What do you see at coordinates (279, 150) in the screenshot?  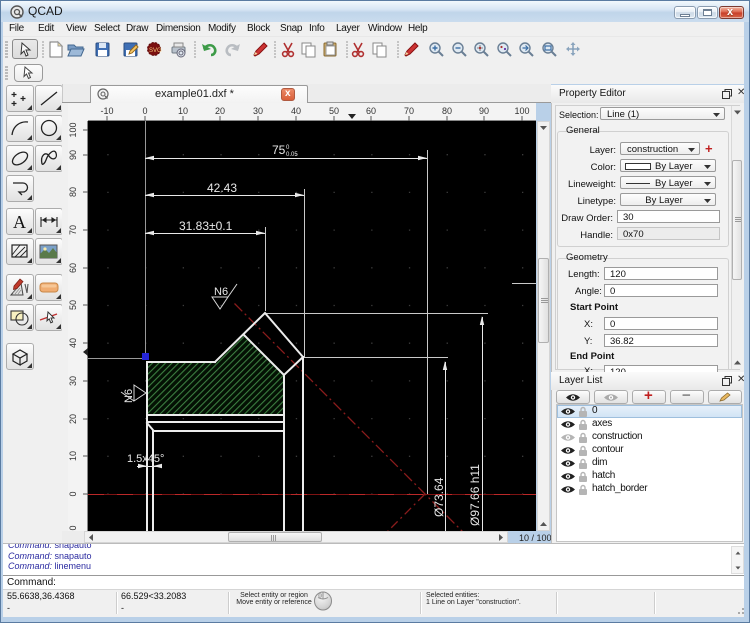 I see `svg-text: 75` at bounding box center [279, 150].